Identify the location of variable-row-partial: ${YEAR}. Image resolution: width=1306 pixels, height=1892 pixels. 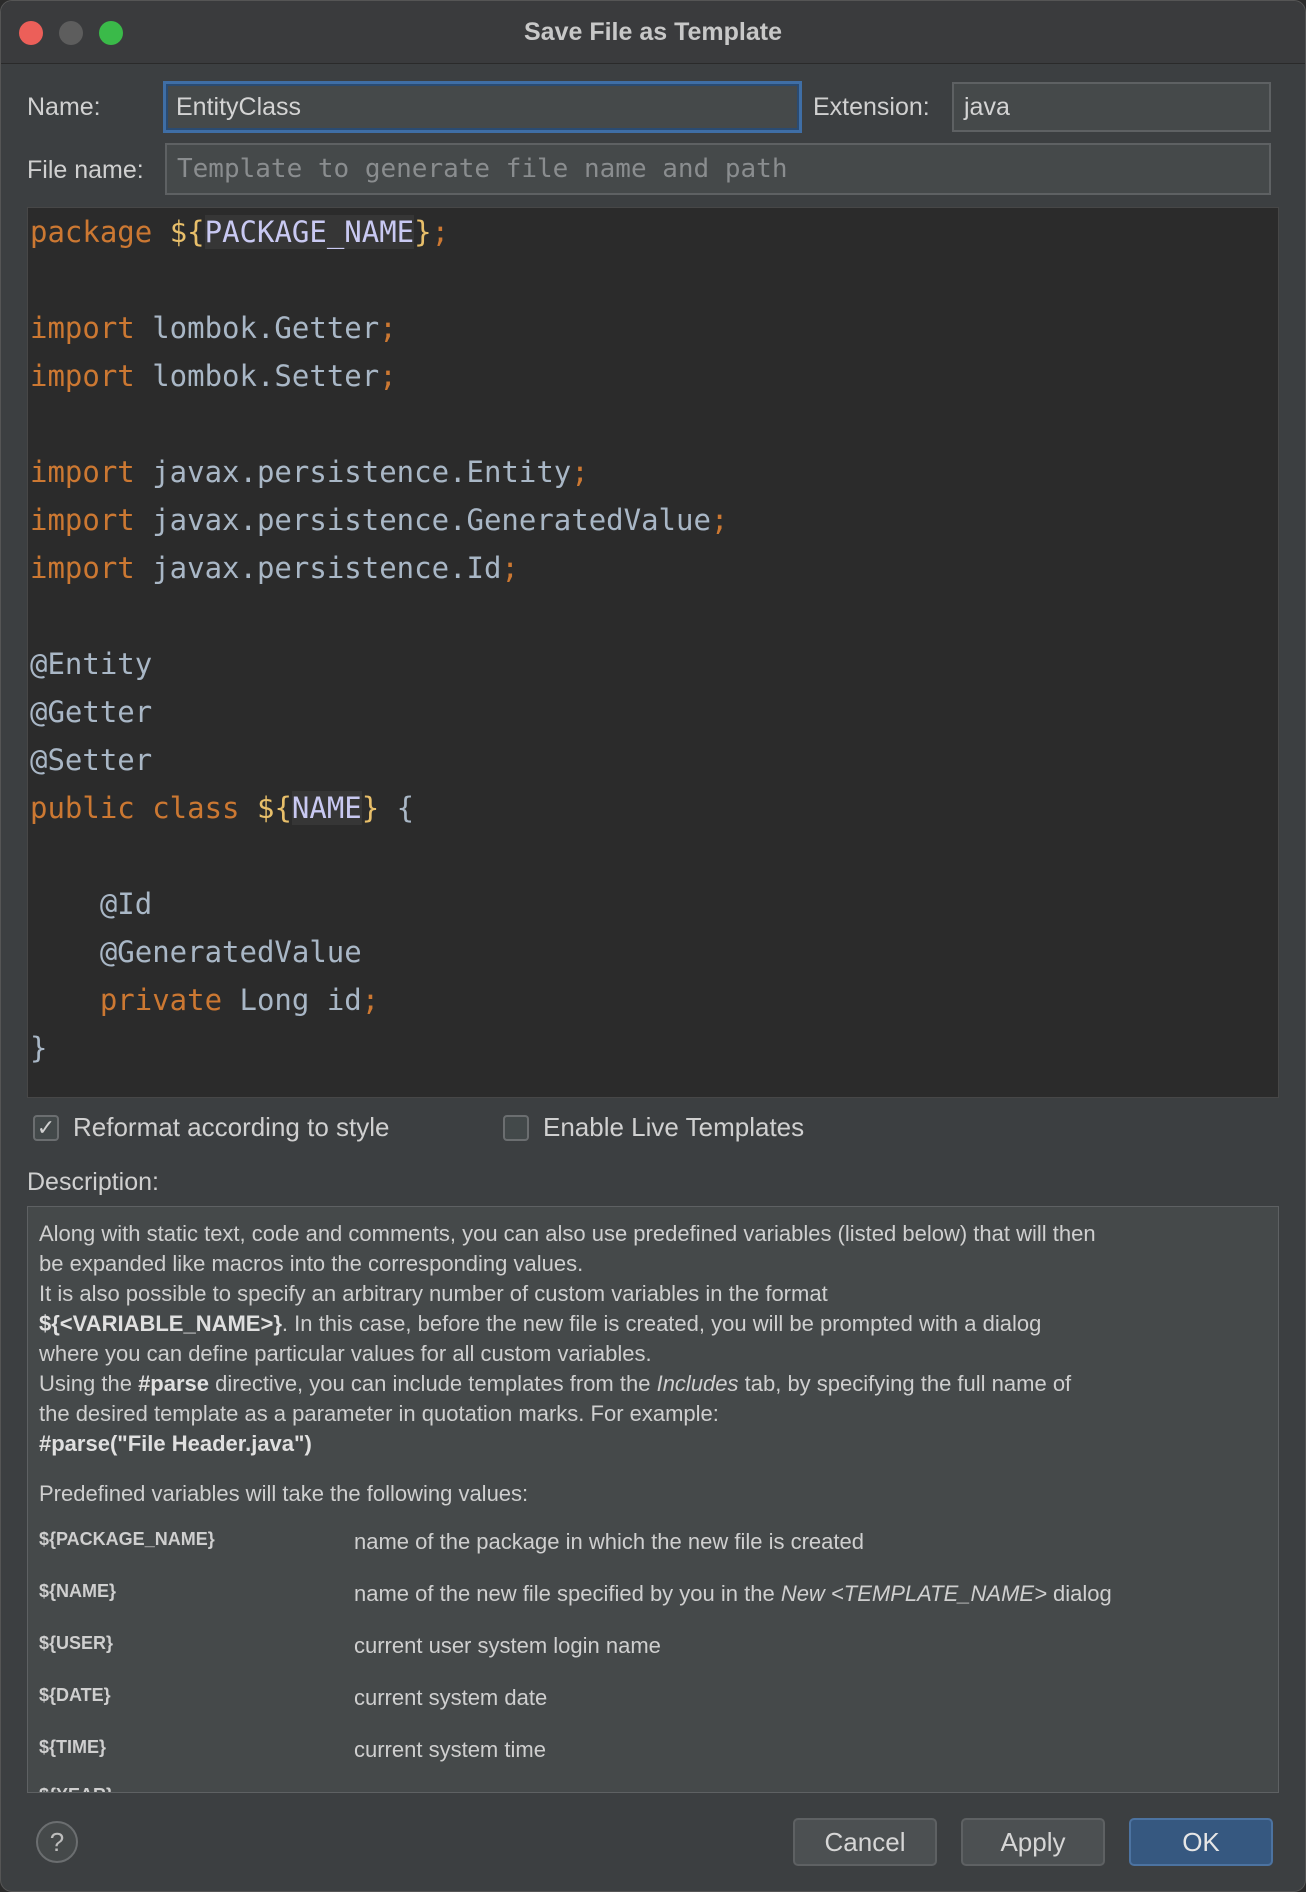
(649, 1788).